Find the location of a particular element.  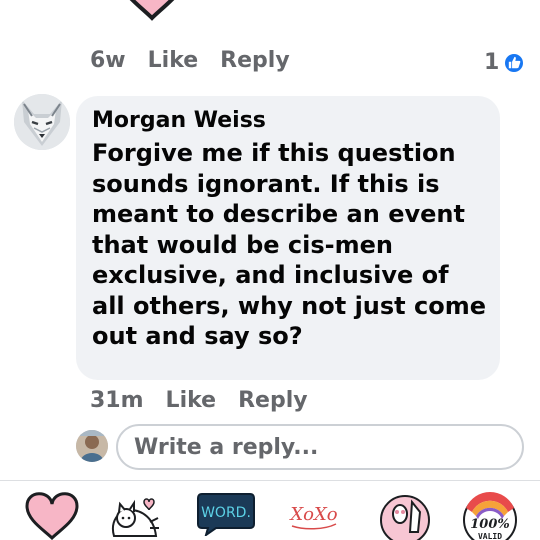

heart-sticker-partial is located at coordinates (152, 10).